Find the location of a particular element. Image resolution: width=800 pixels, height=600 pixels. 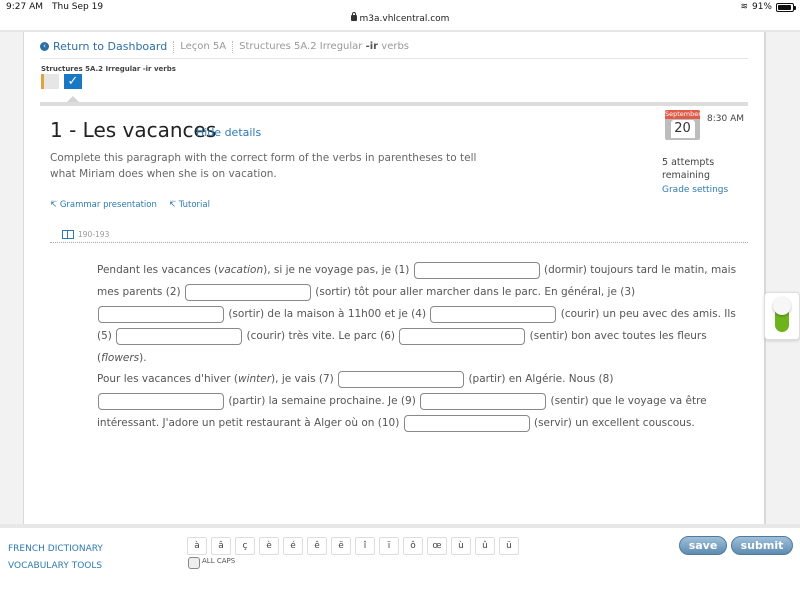

accent-char-button: œ is located at coordinates (437, 546).